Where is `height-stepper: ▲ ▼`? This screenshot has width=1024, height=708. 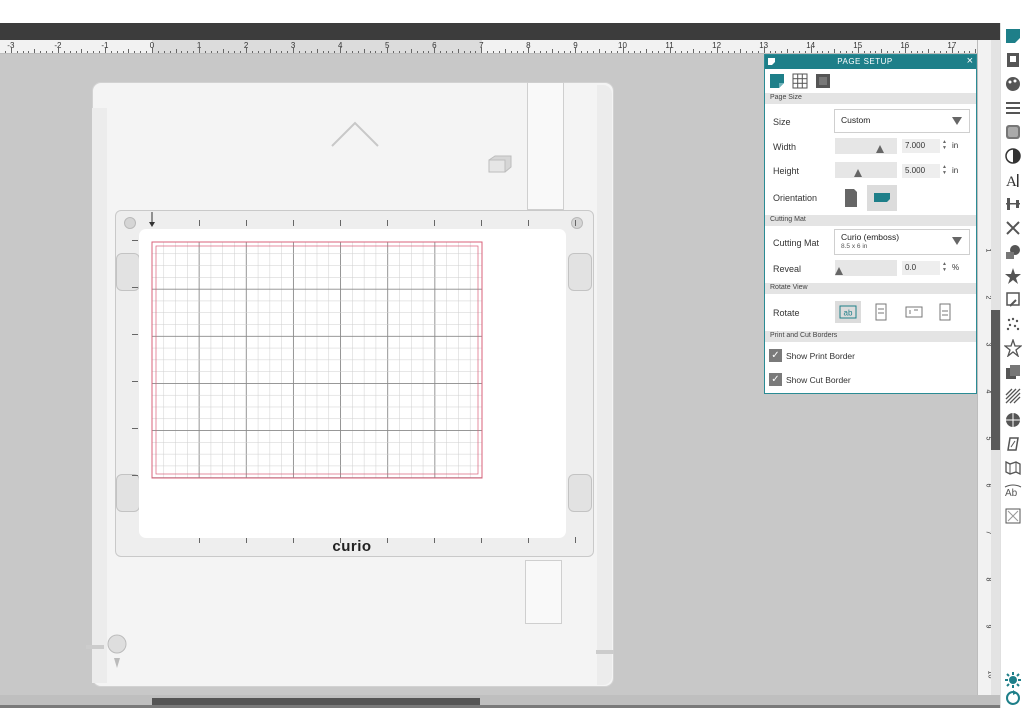
height-stepper: ▲ ▼ is located at coordinates (945, 171).